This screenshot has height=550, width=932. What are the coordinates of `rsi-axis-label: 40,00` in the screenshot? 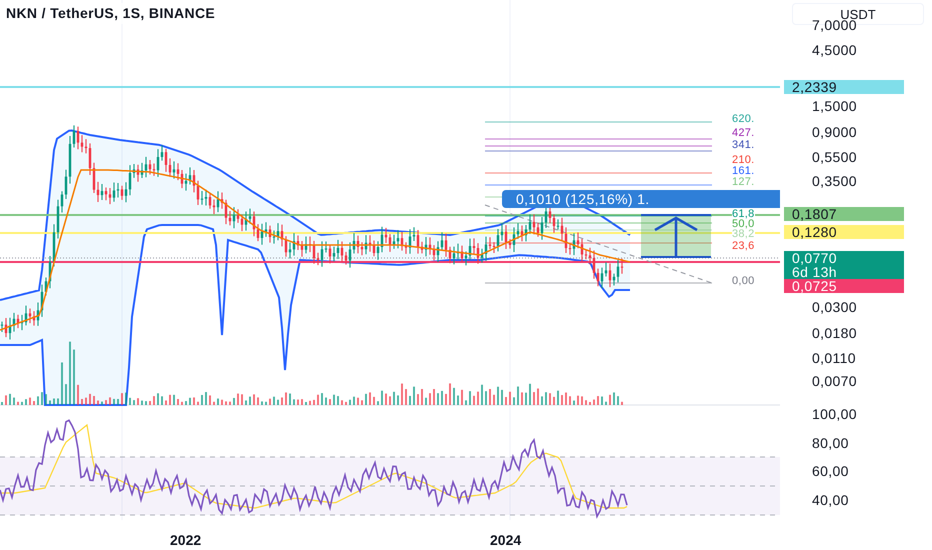 It's located at (830, 500).